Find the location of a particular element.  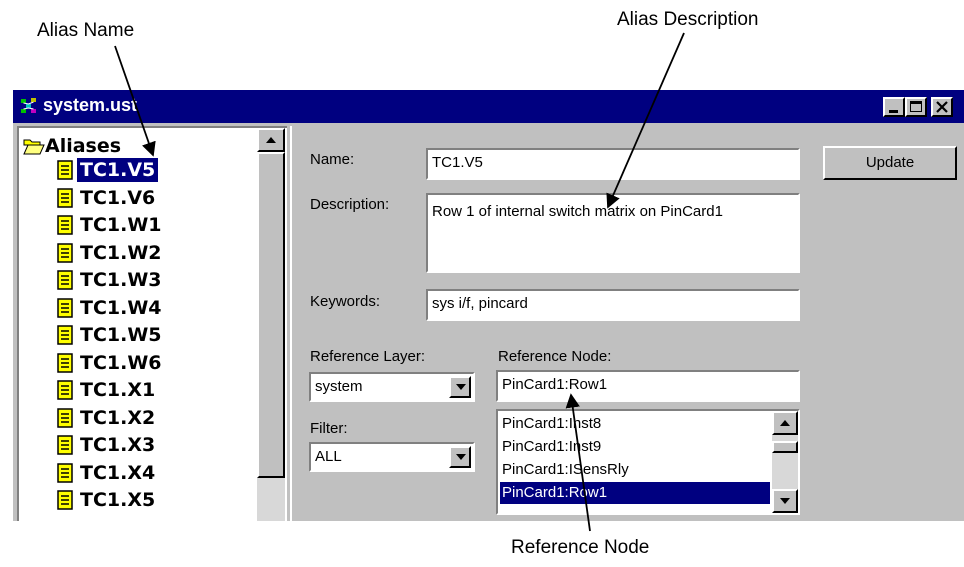

reference-node-pointer is located at coordinates (578, 462).